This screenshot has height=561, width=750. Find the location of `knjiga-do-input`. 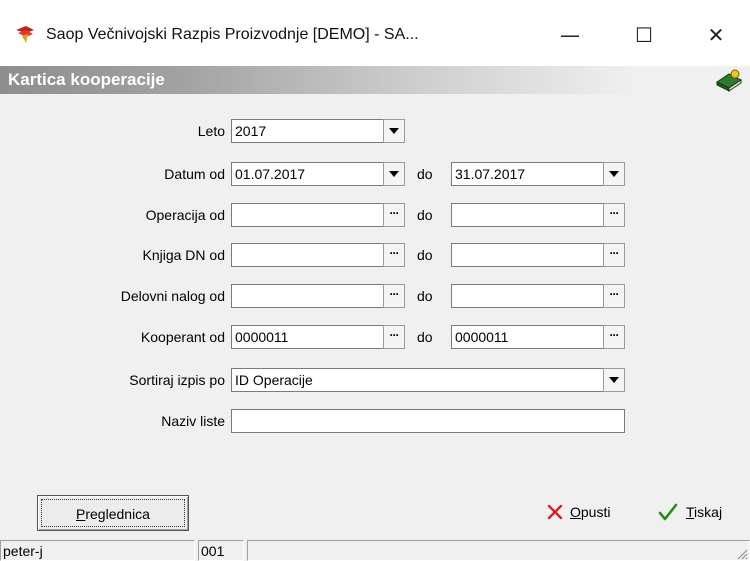

knjiga-do-input is located at coordinates (528, 255).